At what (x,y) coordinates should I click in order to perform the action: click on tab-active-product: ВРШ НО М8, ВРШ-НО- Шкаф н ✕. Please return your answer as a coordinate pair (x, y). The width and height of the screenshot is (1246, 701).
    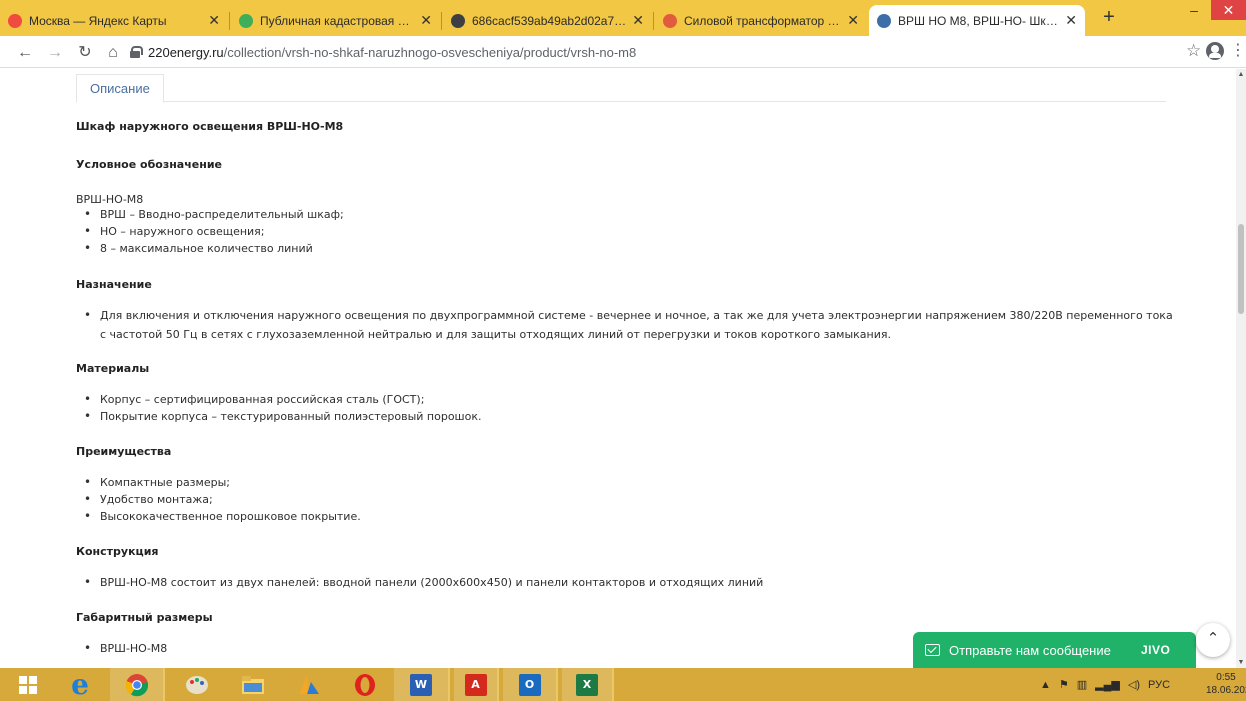
    Looking at the image, I should click on (977, 20).